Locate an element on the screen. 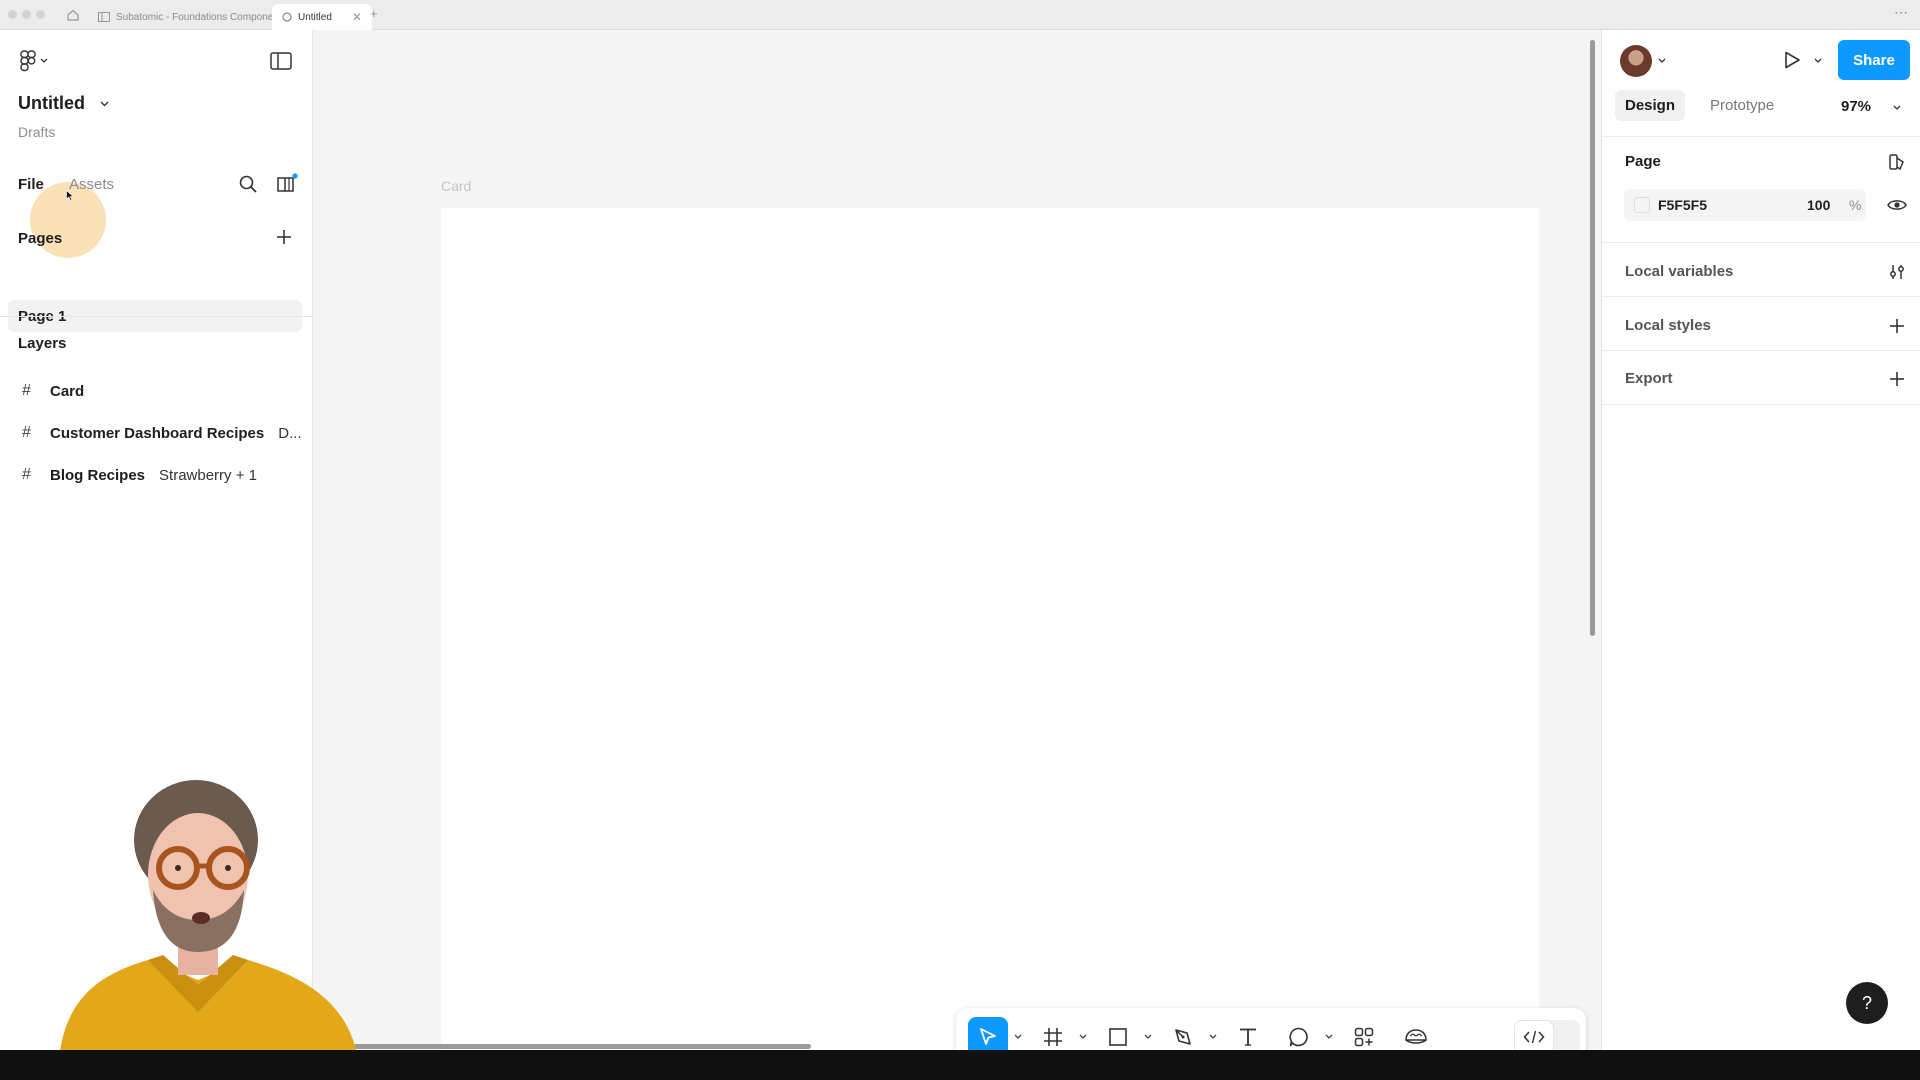 The width and height of the screenshot is (1920, 1080). browser-tab-untitled: Untitled ✕ is located at coordinates (322, 17).